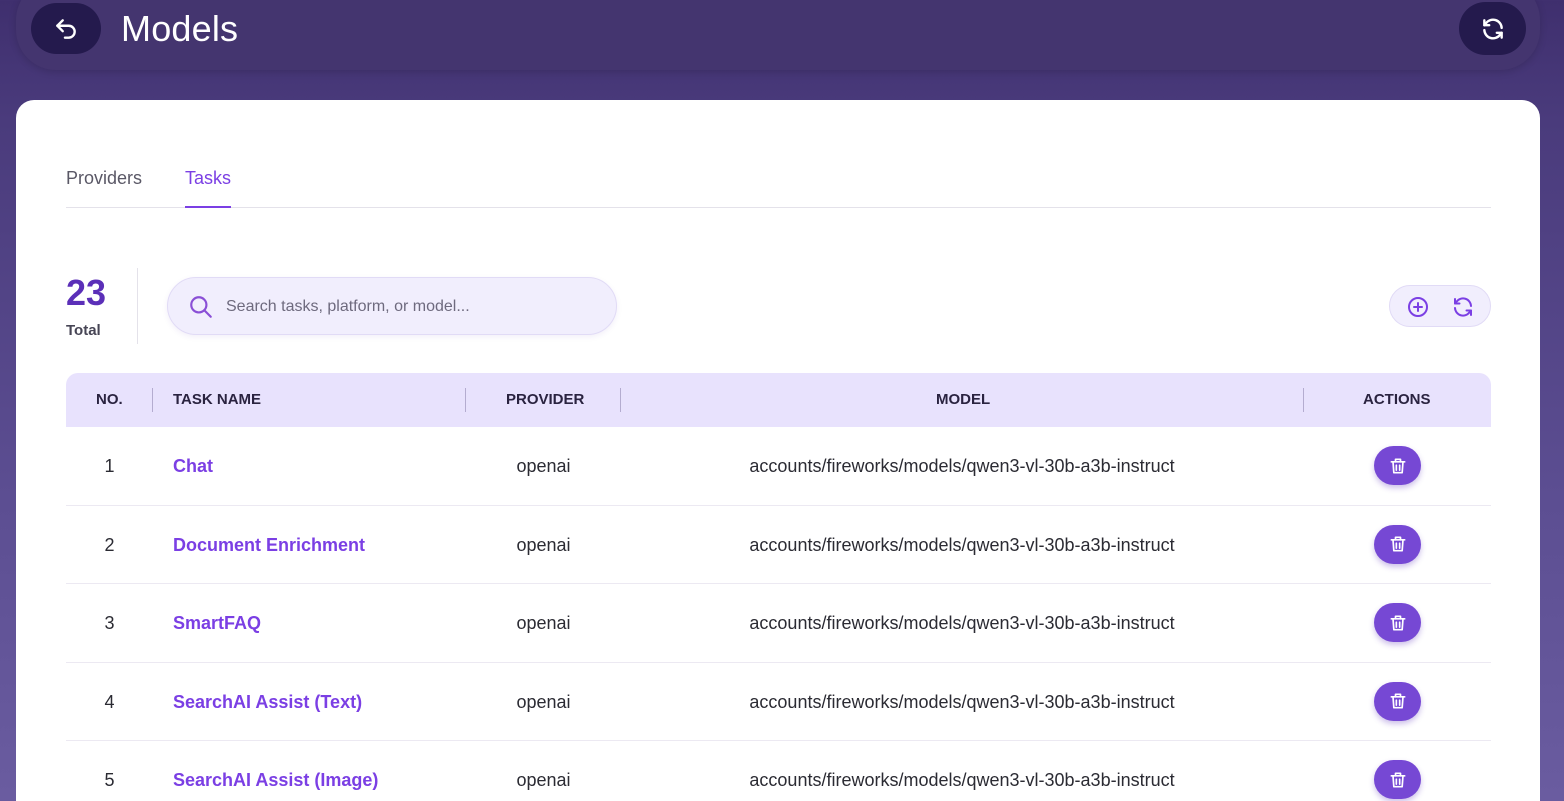 The image size is (1564, 801). Describe the element at coordinates (109, 623) in the screenshot. I see `row-number: 3` at that location.